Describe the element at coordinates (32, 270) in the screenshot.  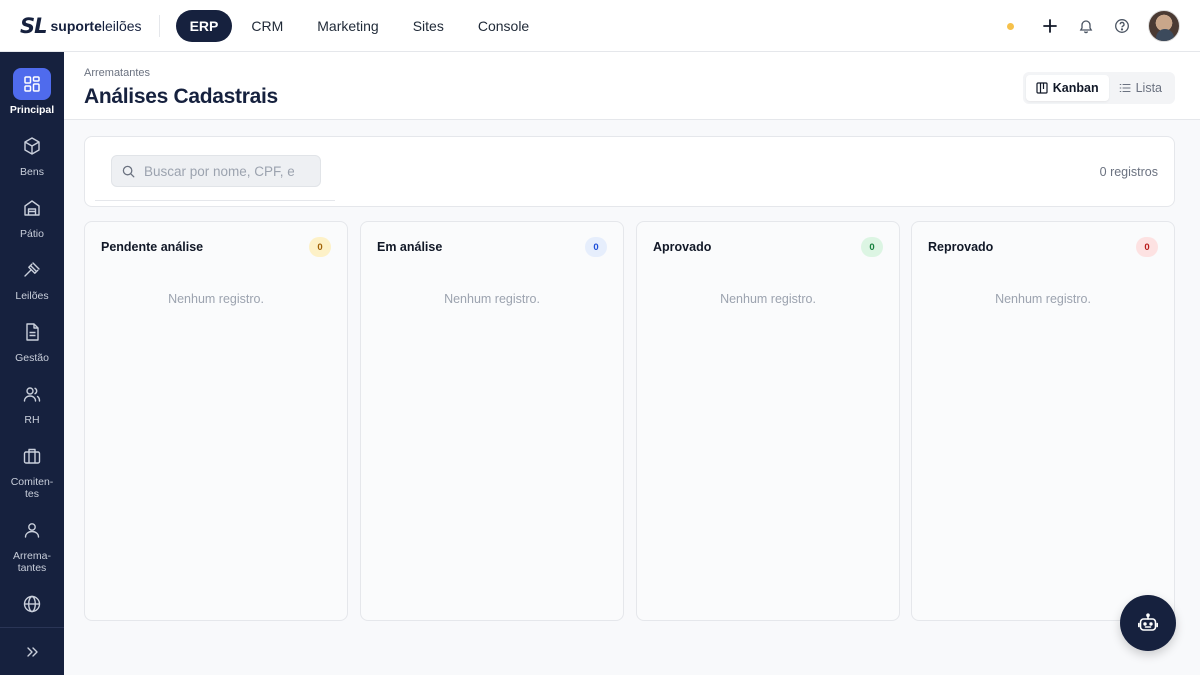
I see `gavel-icon` at that location.